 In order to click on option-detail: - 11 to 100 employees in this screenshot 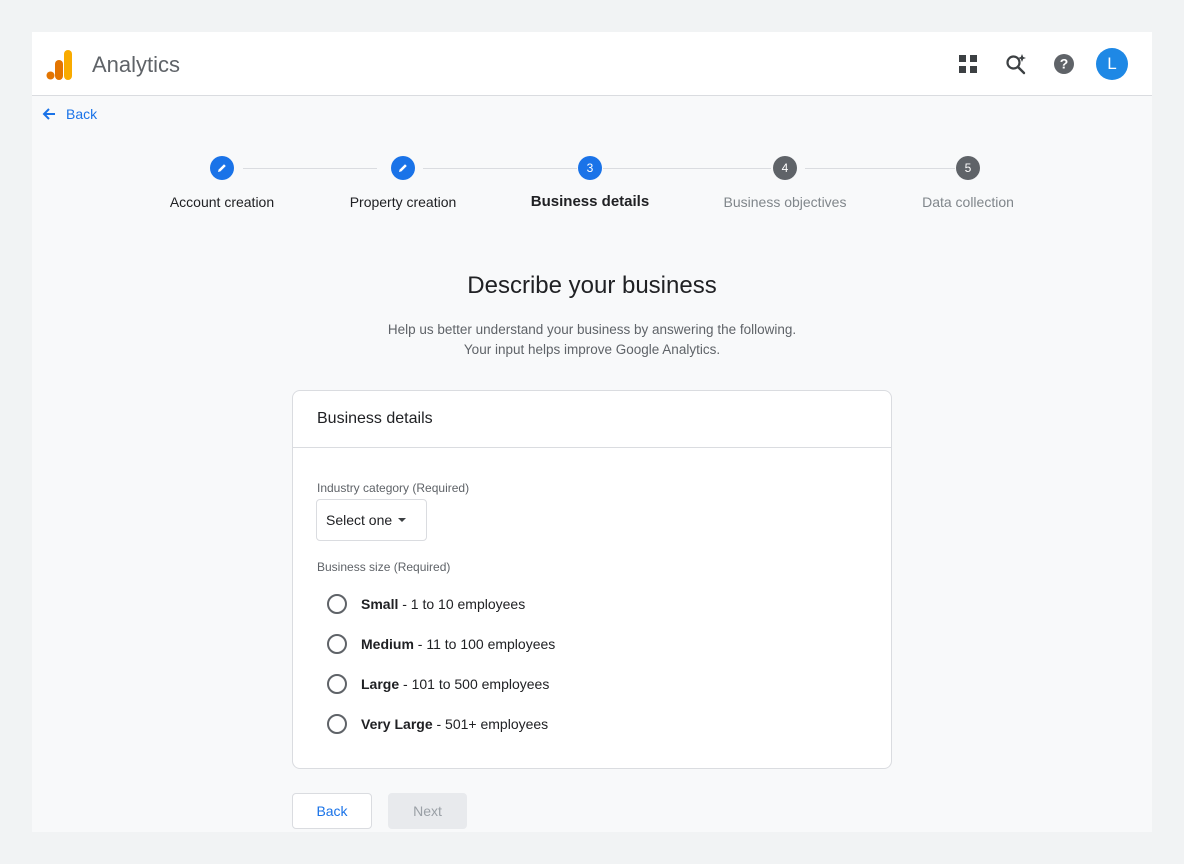, I will do `click(484, 644)`.